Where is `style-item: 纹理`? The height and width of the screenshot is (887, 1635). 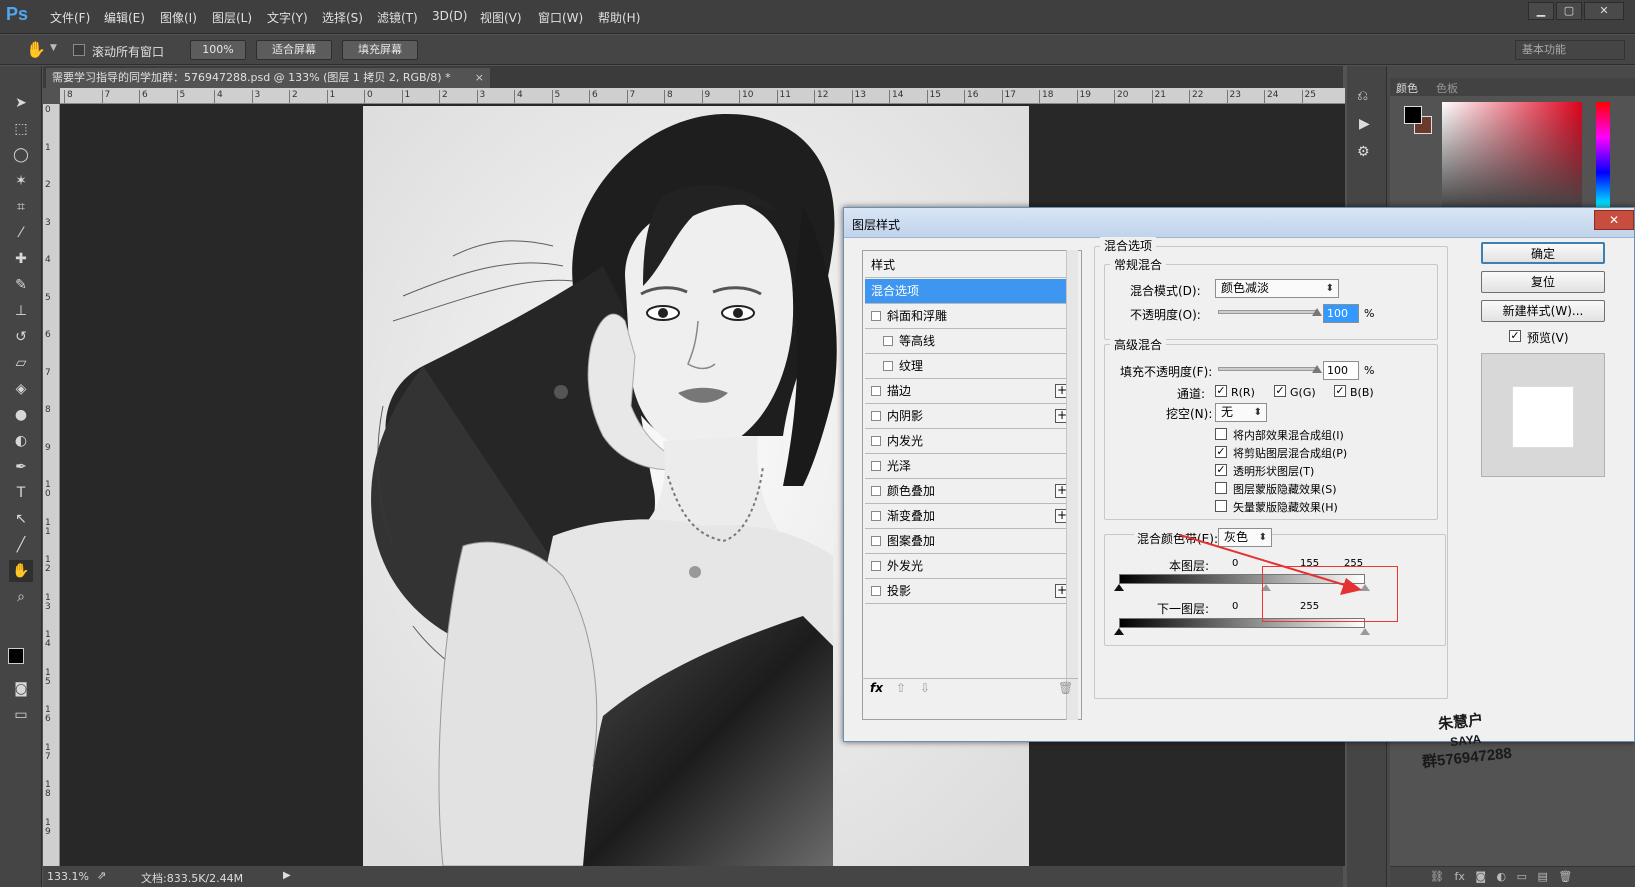
style-item: 纹理 is located at coordinates (970, 366).